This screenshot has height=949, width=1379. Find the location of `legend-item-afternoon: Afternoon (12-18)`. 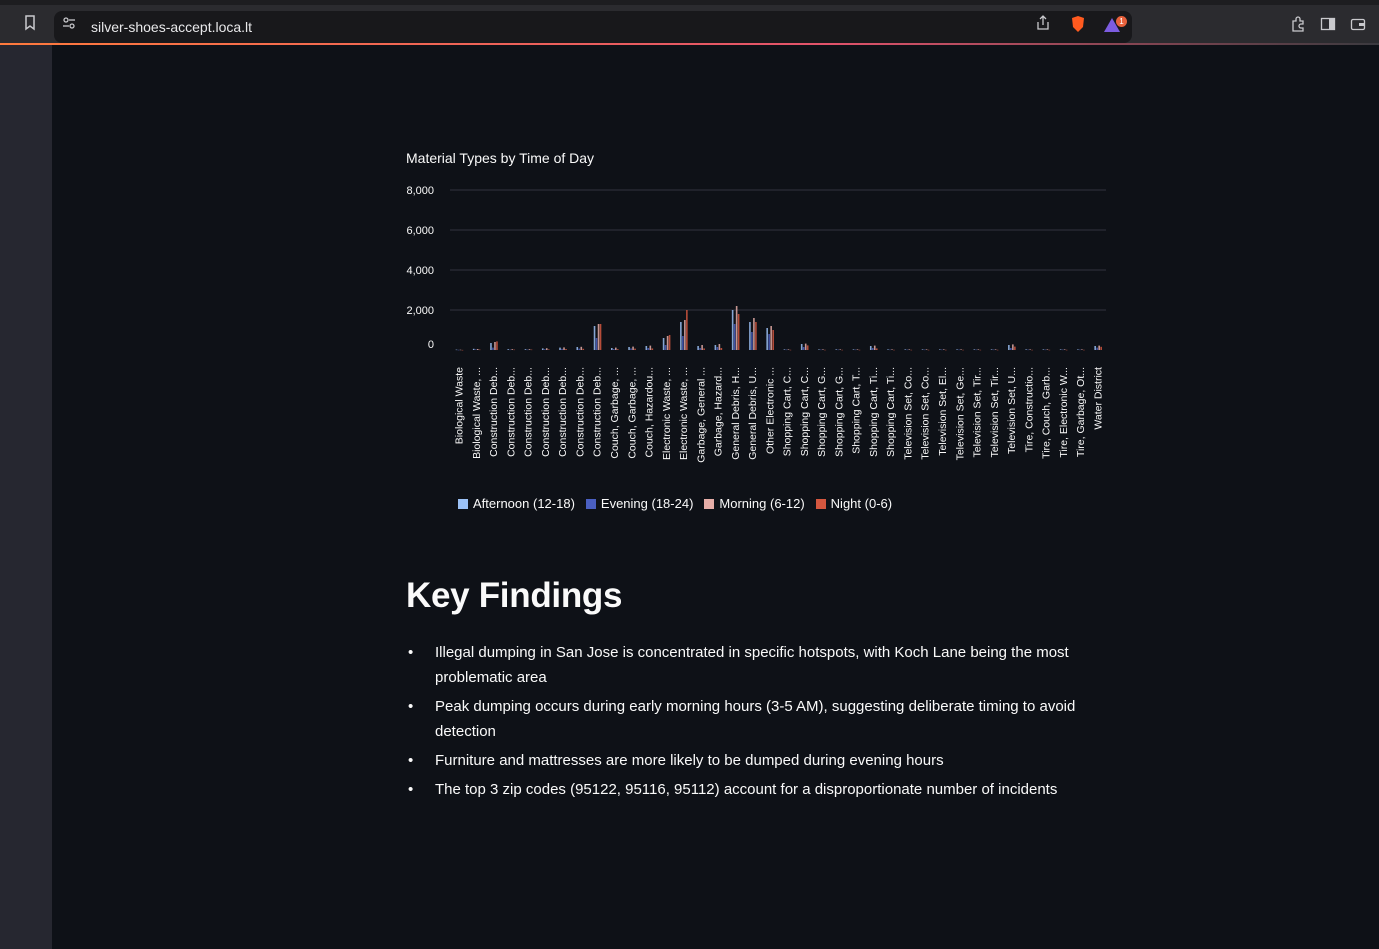

legend-item-afternoon: Afternoon (12-18) is located at coordinates (516, 503).